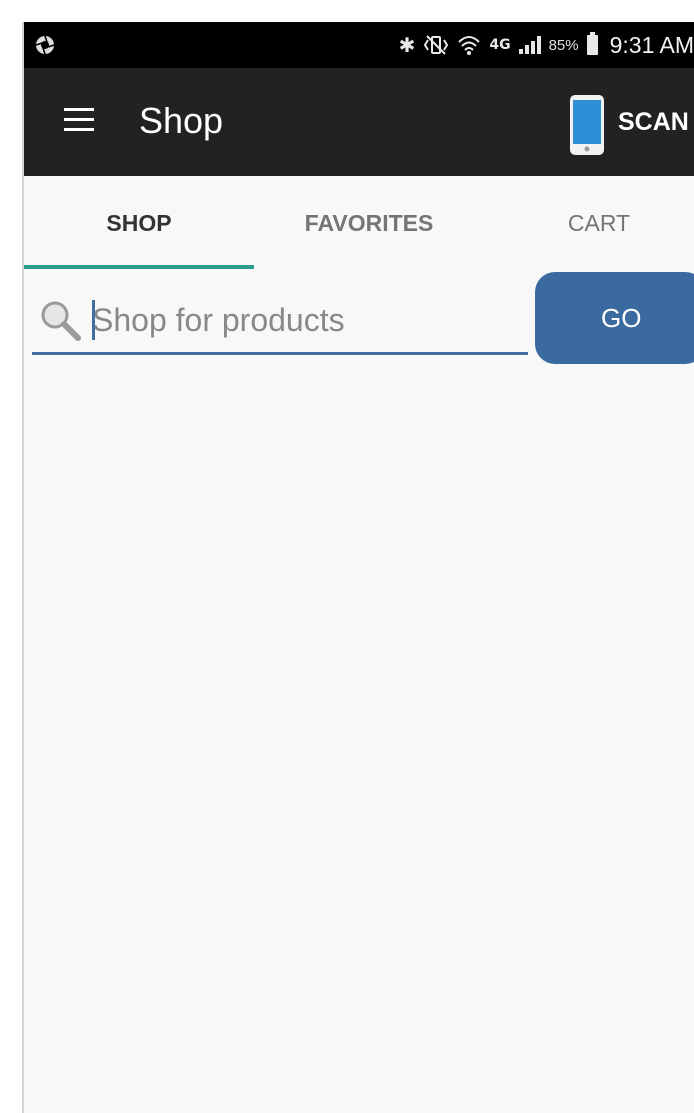  Describe the element at coordinates (80, 120) in the screenshot. I see `hamburger-menu-icon` at that location.